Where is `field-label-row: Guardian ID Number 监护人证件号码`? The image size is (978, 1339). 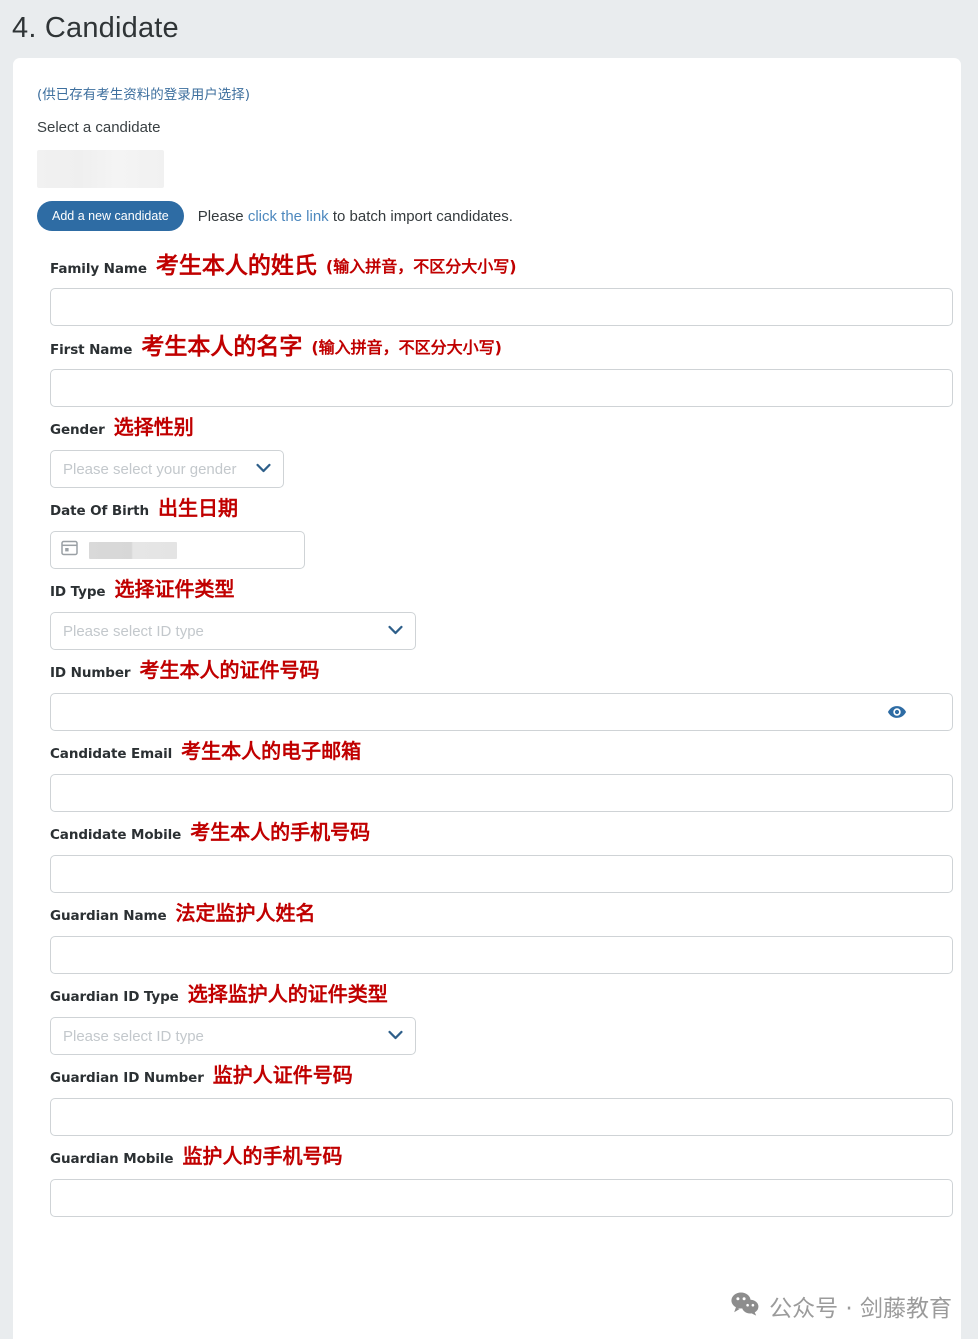
field-label-row: Guardian ID Number 监护人证件号码 is located at coordinates (493, 1078).